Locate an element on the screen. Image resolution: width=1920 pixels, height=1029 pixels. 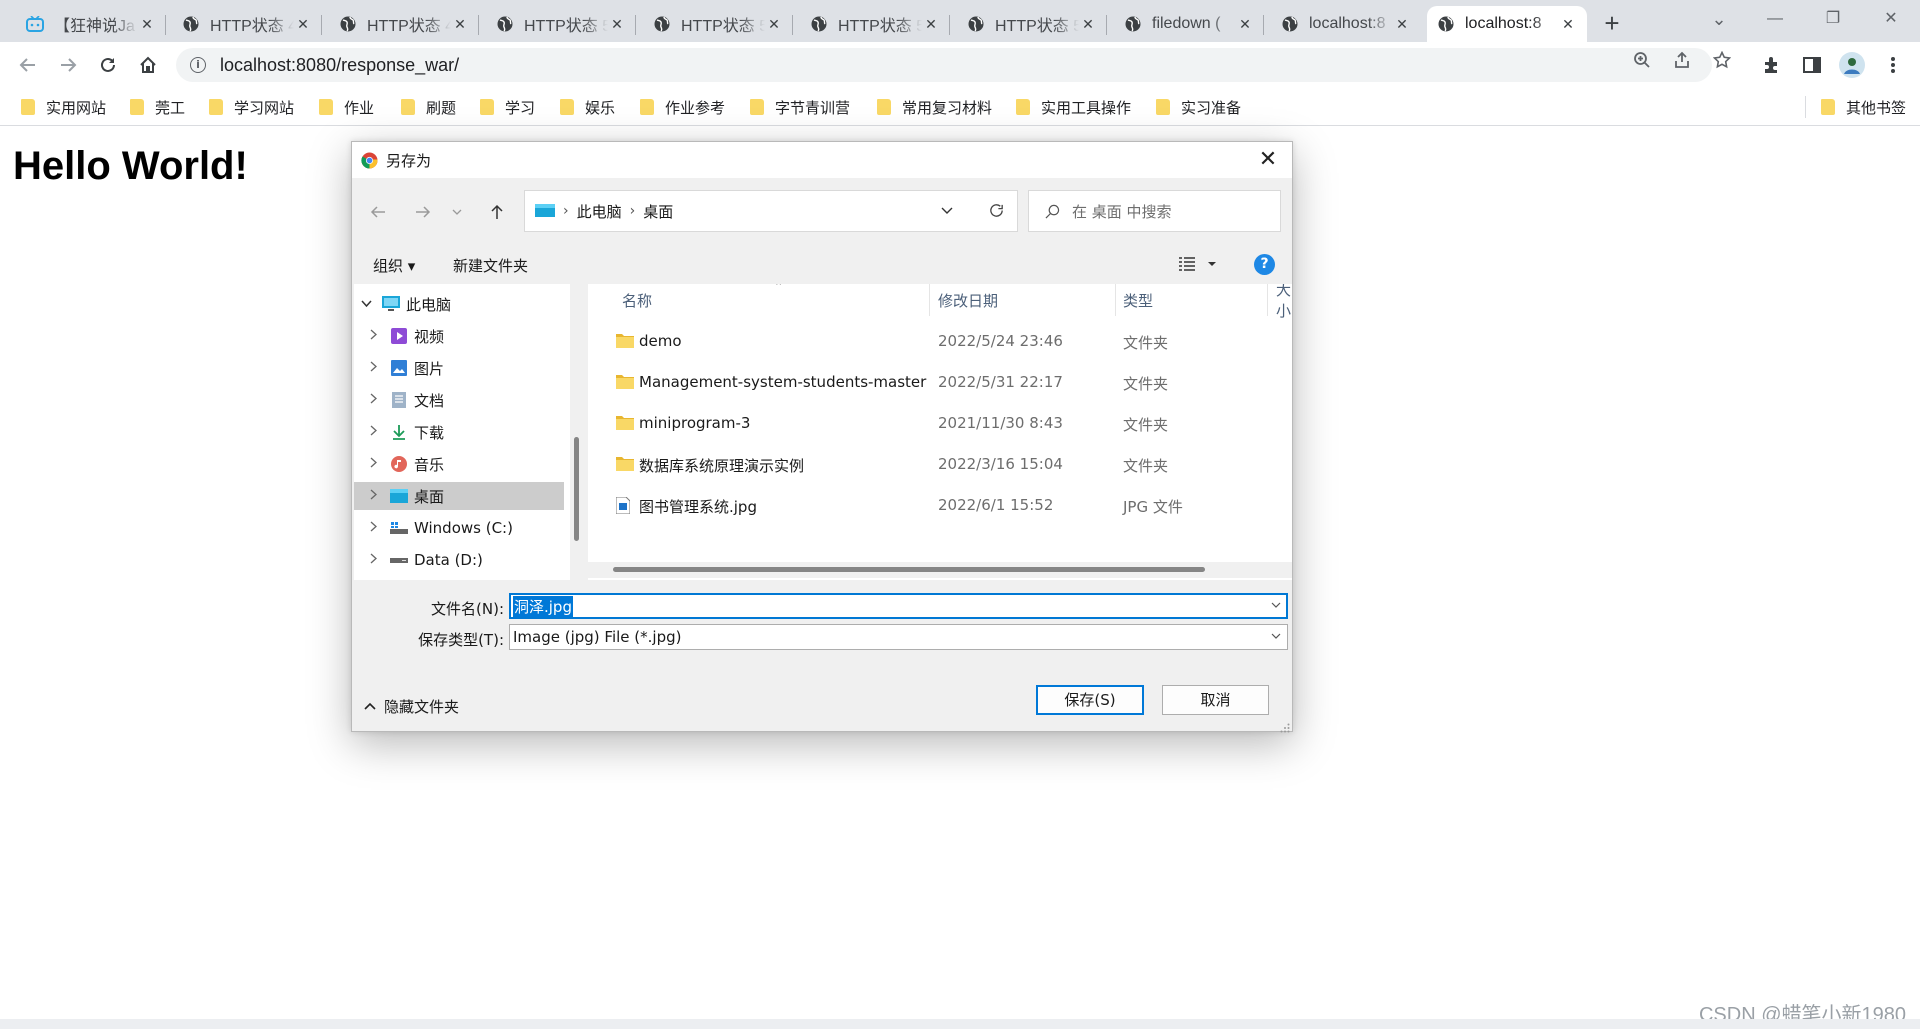
bookmark-other: 其他书签 is located at coordinates (1863, 107).